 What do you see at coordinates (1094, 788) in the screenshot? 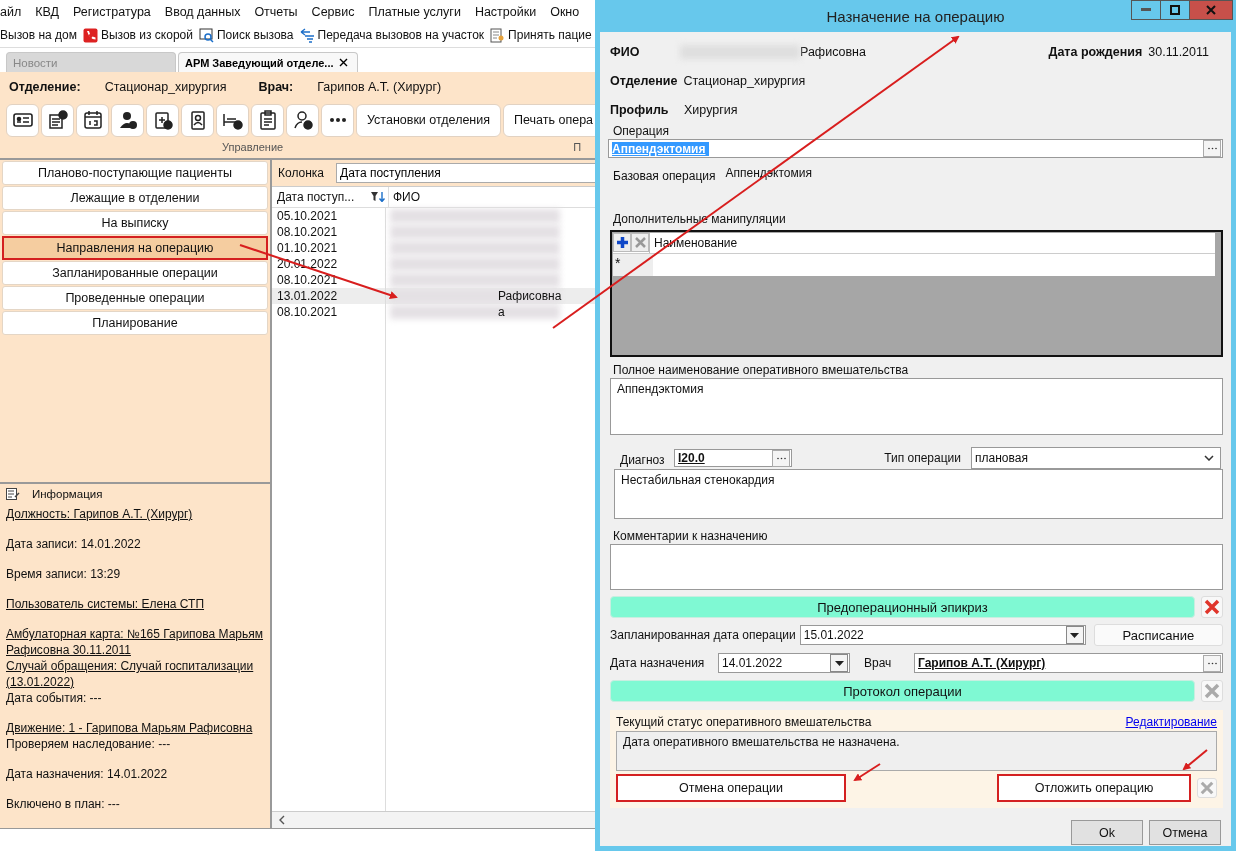
I see `postpone-operation-button: Отложить операцию` at bounding box center [1094, 788].